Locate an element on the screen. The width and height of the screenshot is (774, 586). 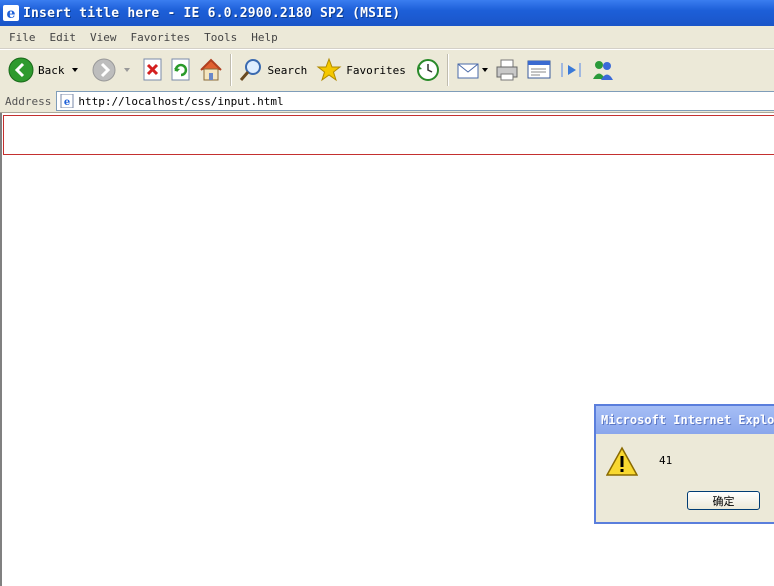
discuss-icon is located at coordinates (570, 70).